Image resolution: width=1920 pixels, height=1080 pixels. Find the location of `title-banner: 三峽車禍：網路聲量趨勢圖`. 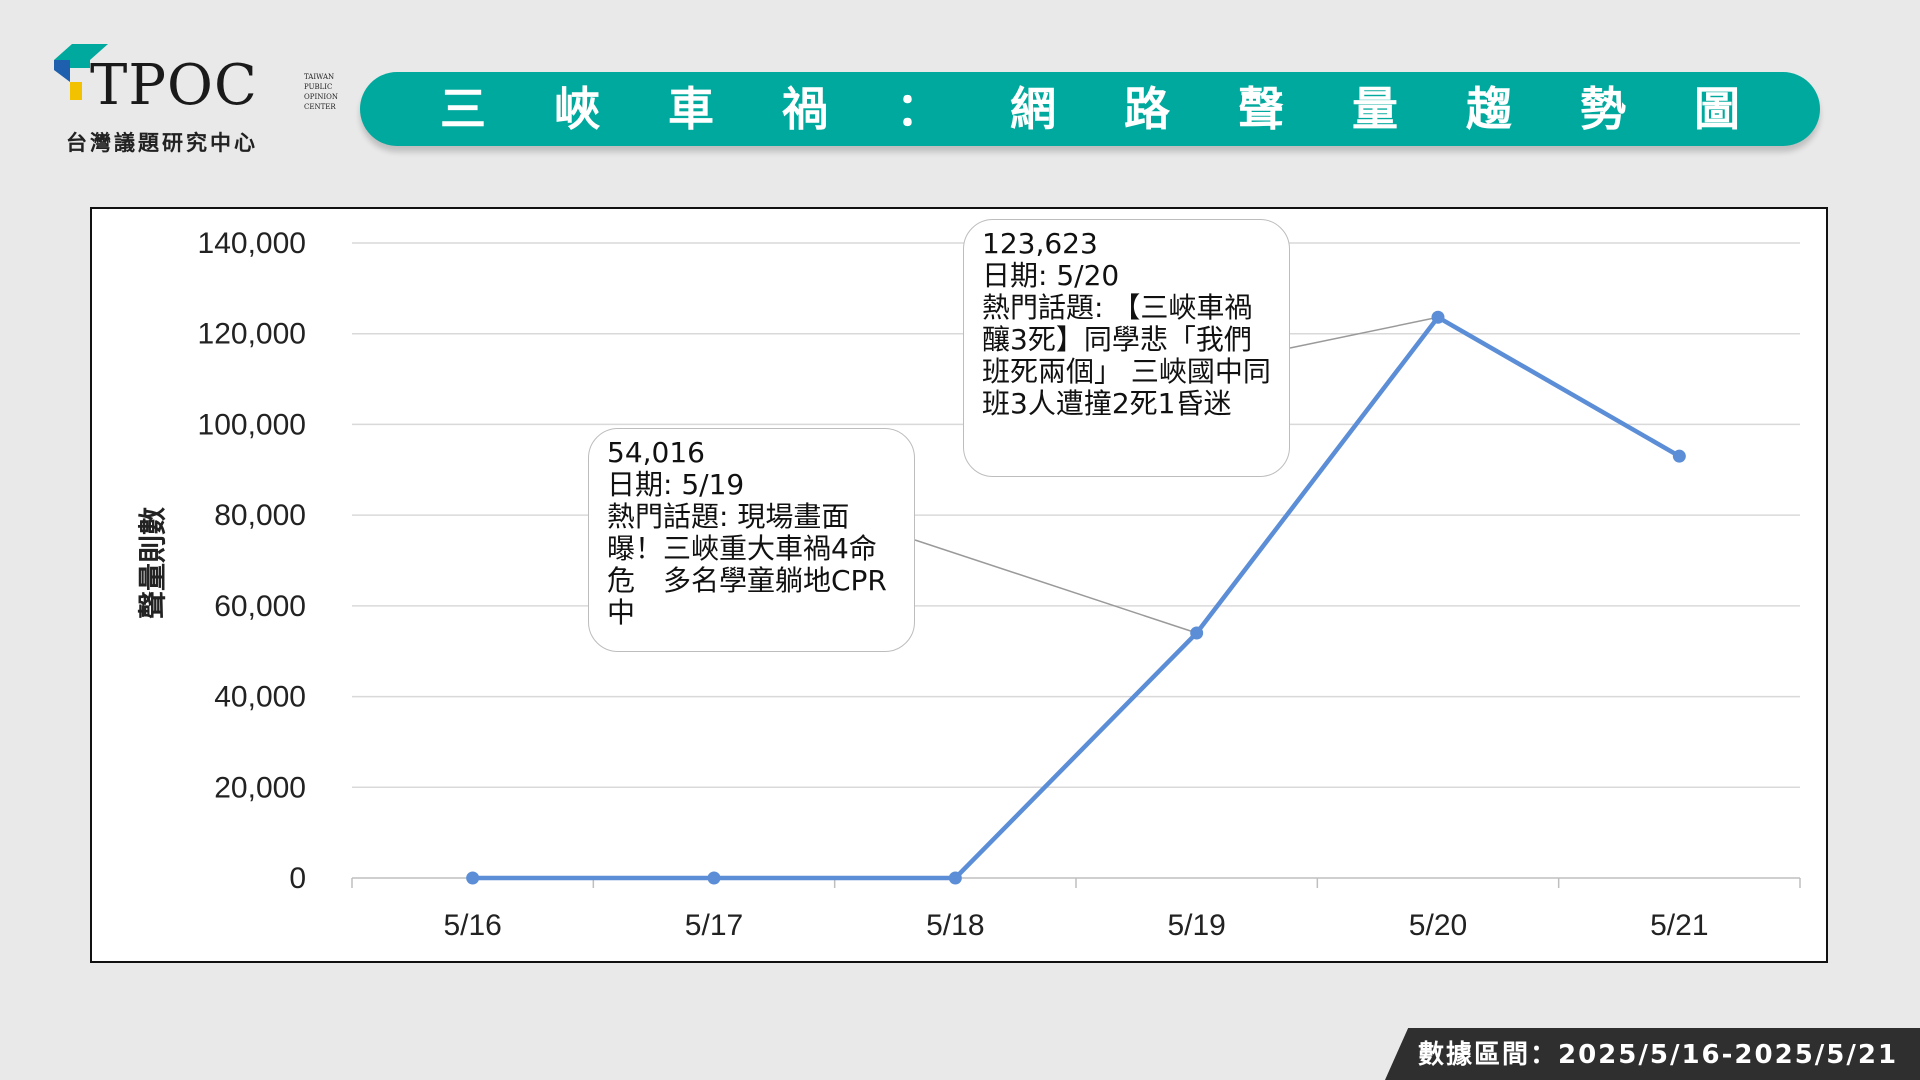

title-banner: 三峽車禍：網路聲量趨勢圖 is located at coordinates (1090, 109).